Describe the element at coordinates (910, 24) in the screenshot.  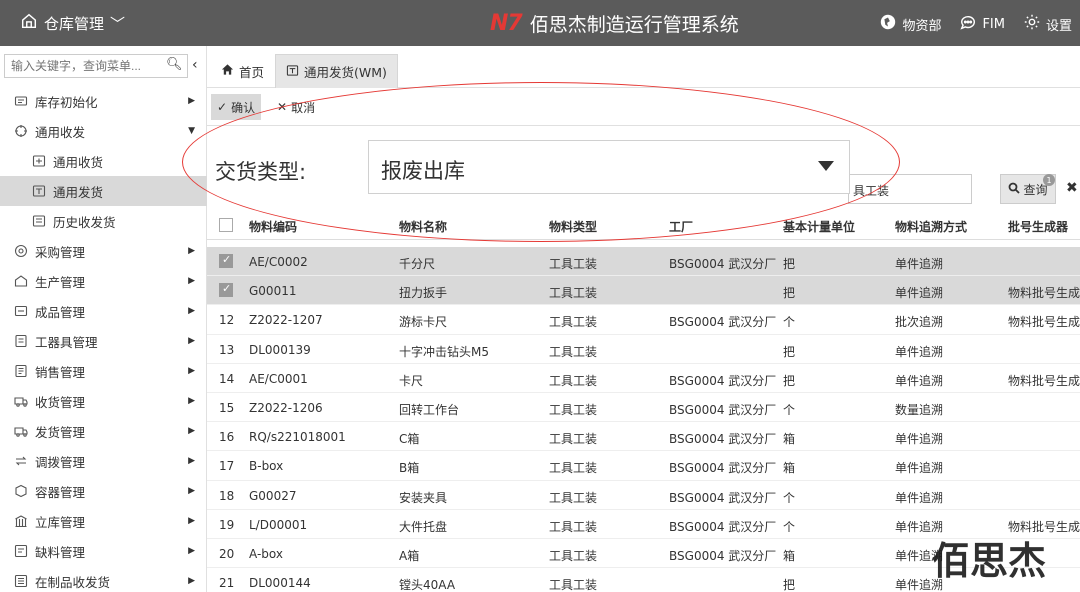
I see `department-link: 物资部` at that location.